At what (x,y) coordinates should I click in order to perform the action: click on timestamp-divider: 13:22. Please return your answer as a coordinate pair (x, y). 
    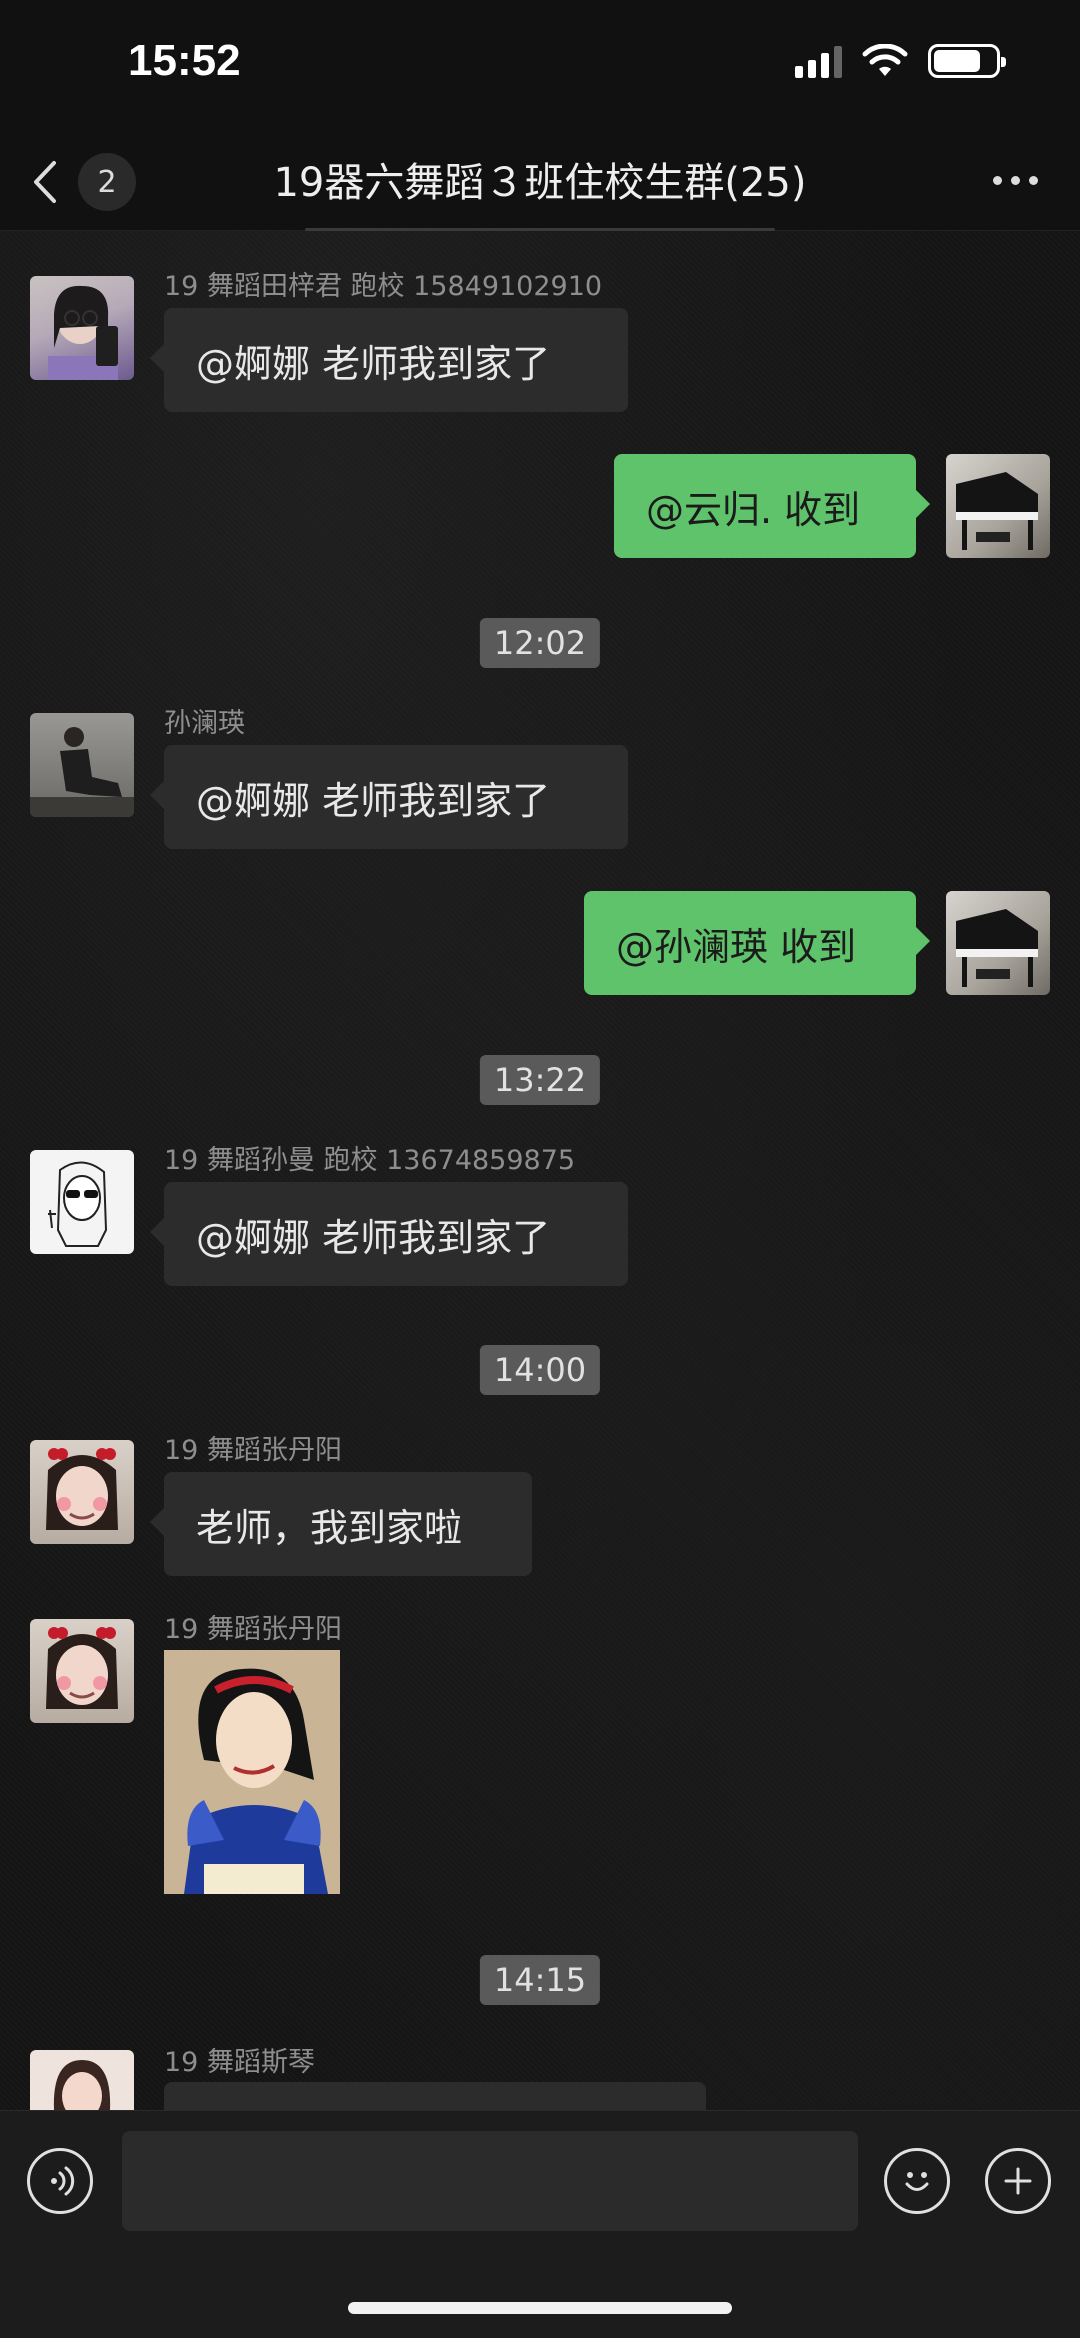
    Looking at the image, I should click on (540, 1080).